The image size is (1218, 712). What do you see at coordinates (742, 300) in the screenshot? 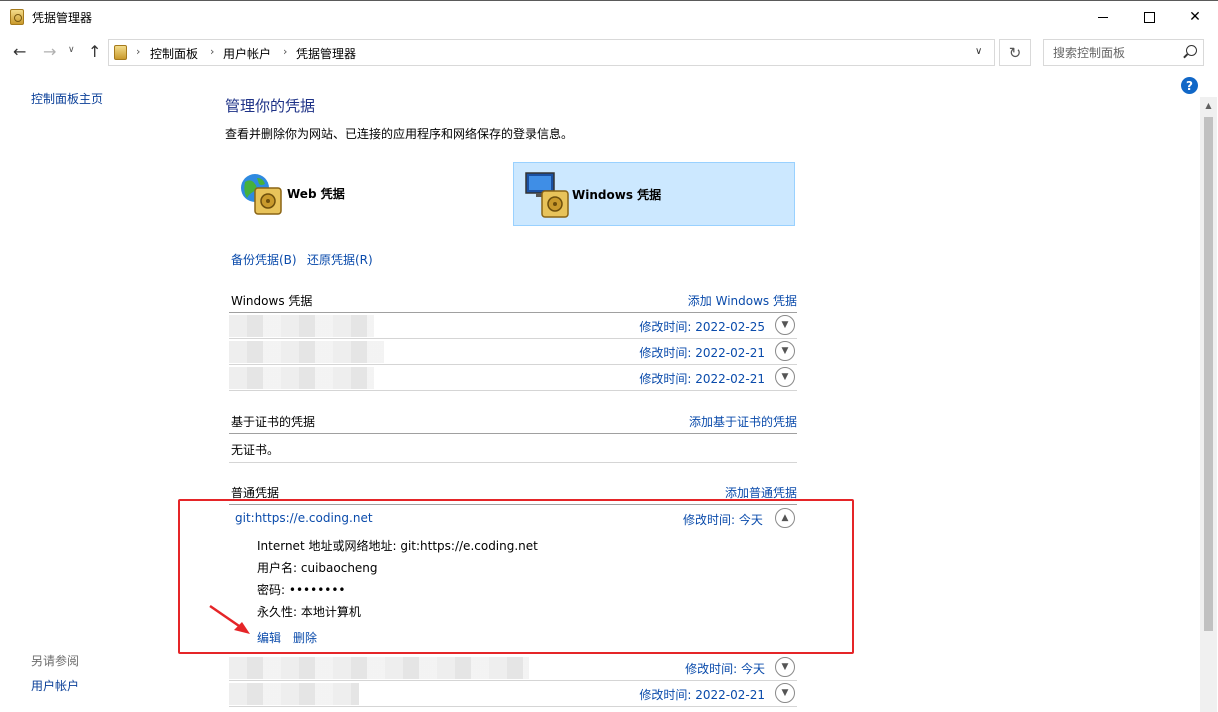
I see `add-windows-credential-link: 添加 Windows 凭据` at bounding box center [742, 300].